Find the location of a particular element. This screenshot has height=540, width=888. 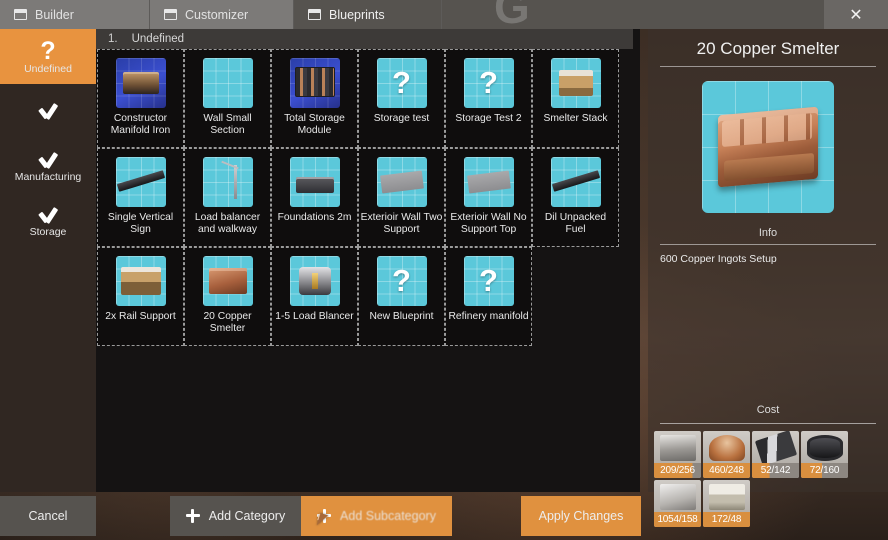

cancel-button: Cancel is located at coordinates (48, 516).